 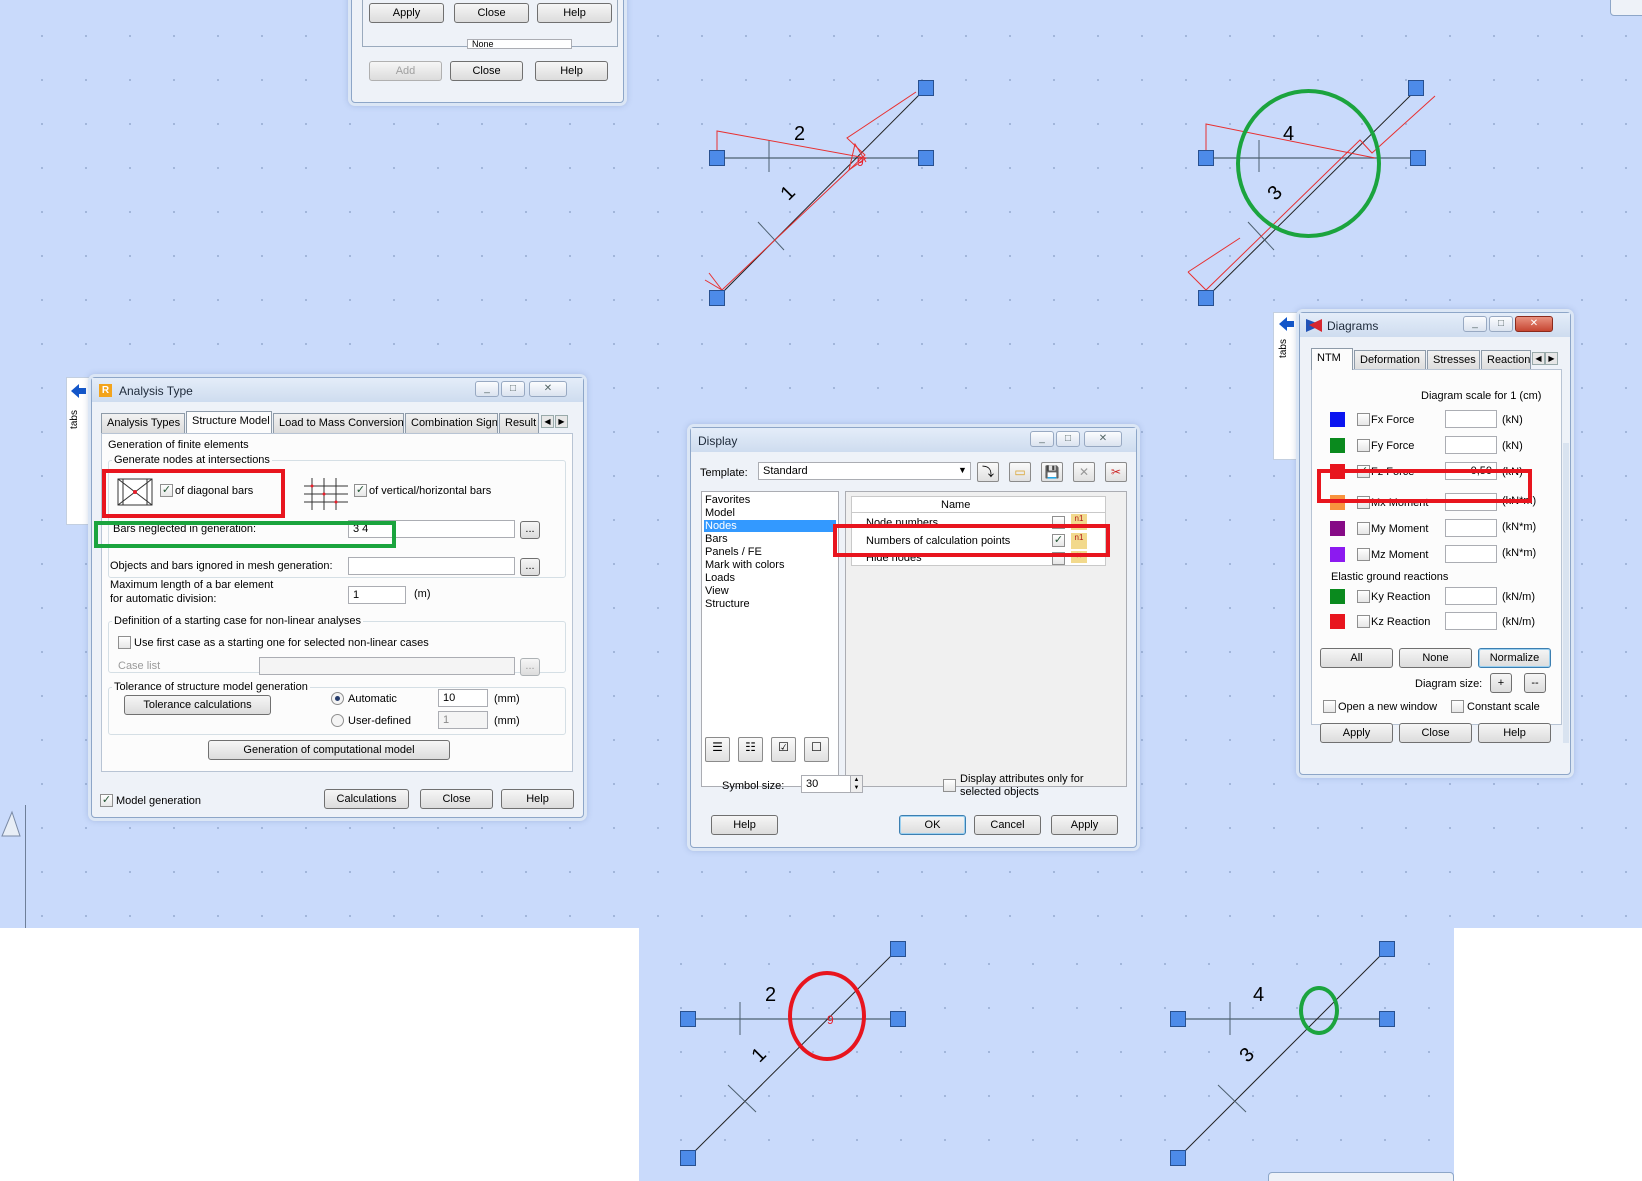 What do you see at coordinates (716, 591) in the screenshot?
I see `category-item: View` at bounding box center [716, 591].